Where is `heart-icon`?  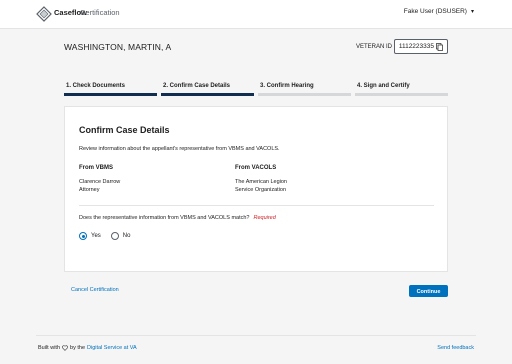
heart-icon is located at coordinates (65, 348).